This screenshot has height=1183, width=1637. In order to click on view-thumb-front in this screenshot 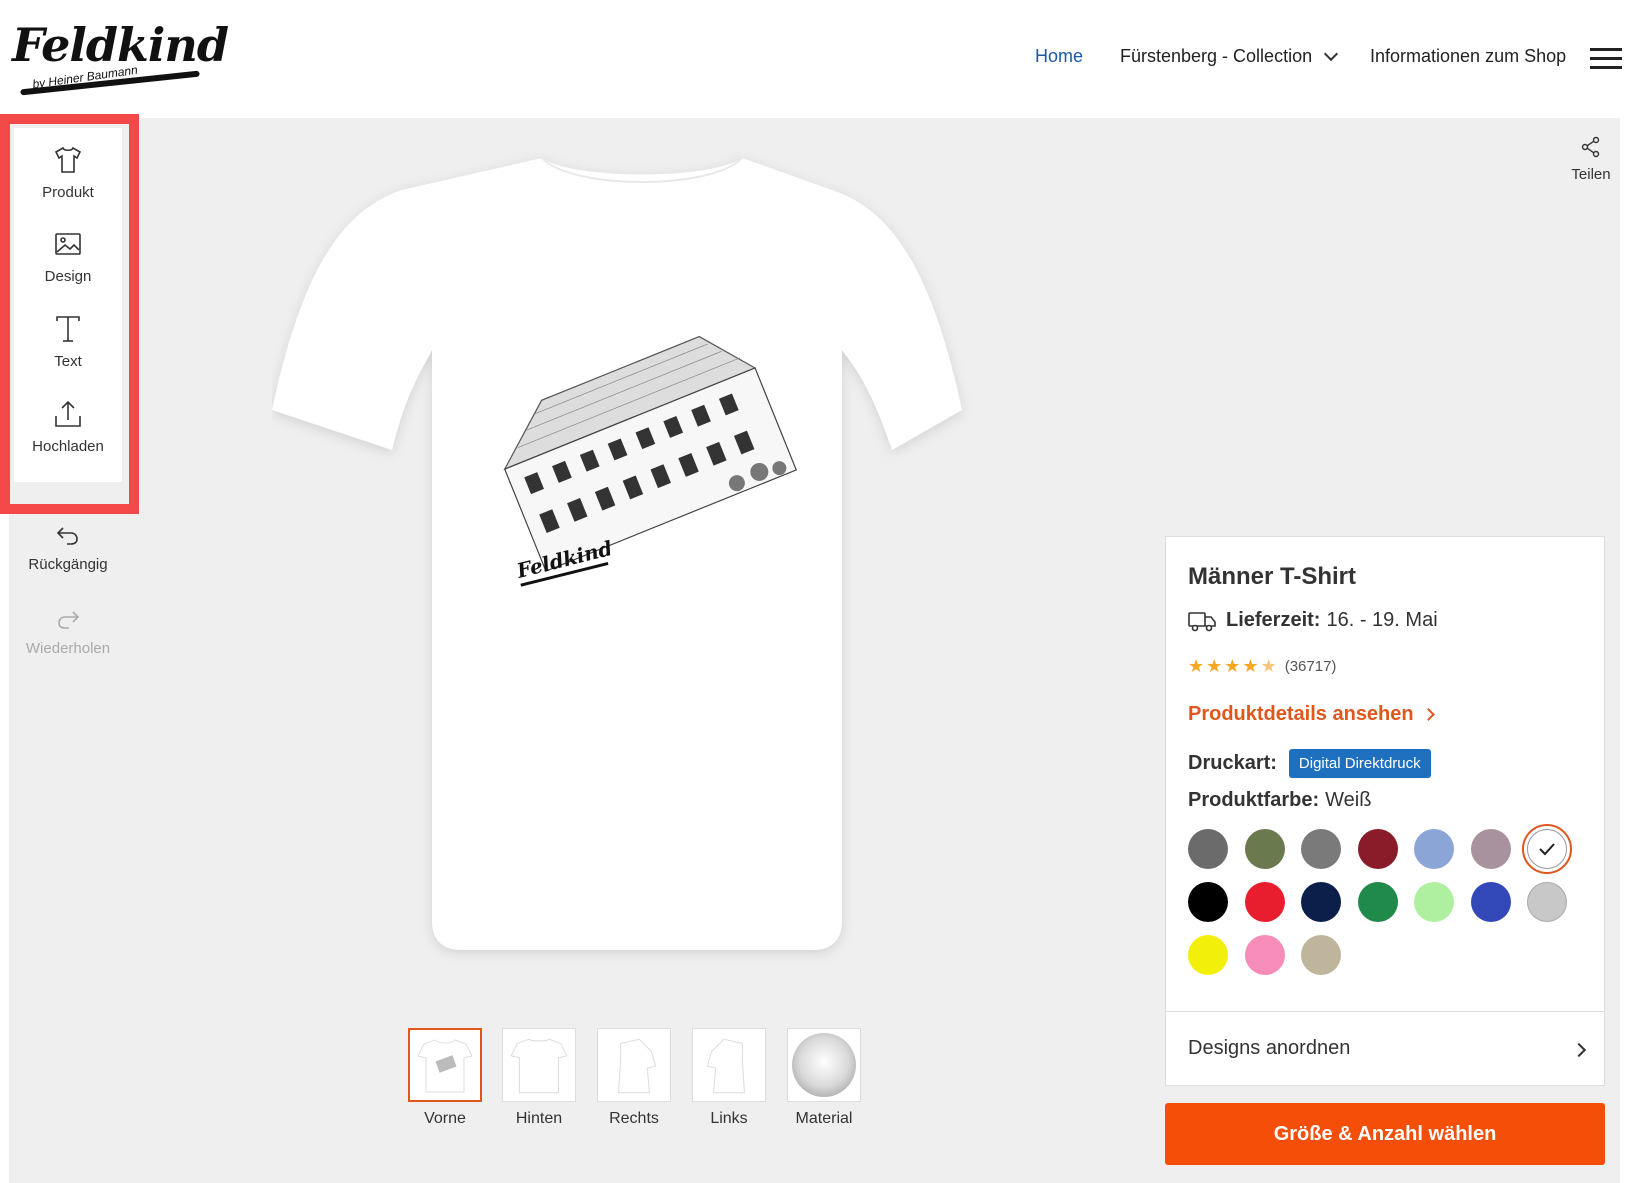, I will do `click(445, 1065)`.